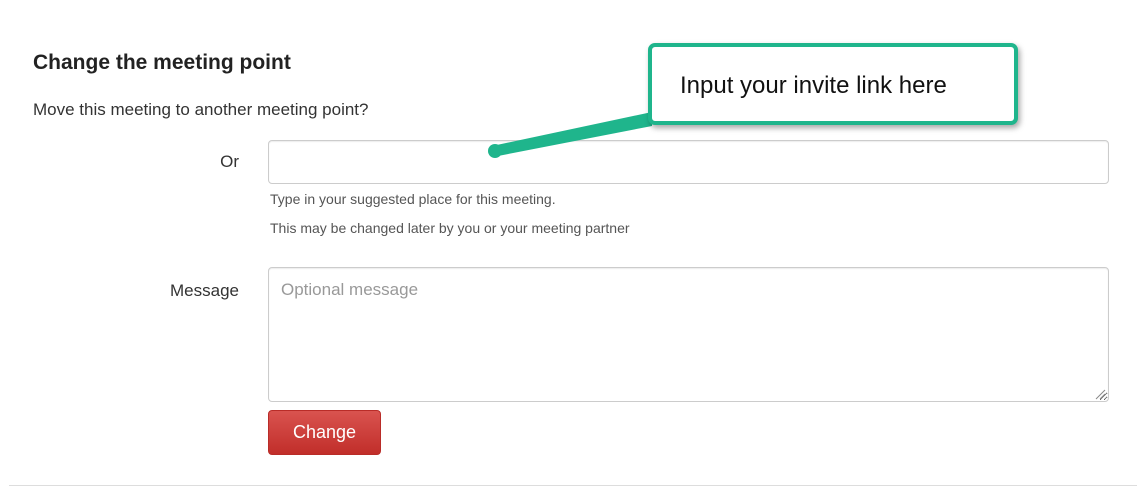 This screenshot has width=1143, height=495. What do you see at coordinates (162, 62) in the screenshot?
I see `page-title: Change the meeting point` at bounding box center [162, 62].